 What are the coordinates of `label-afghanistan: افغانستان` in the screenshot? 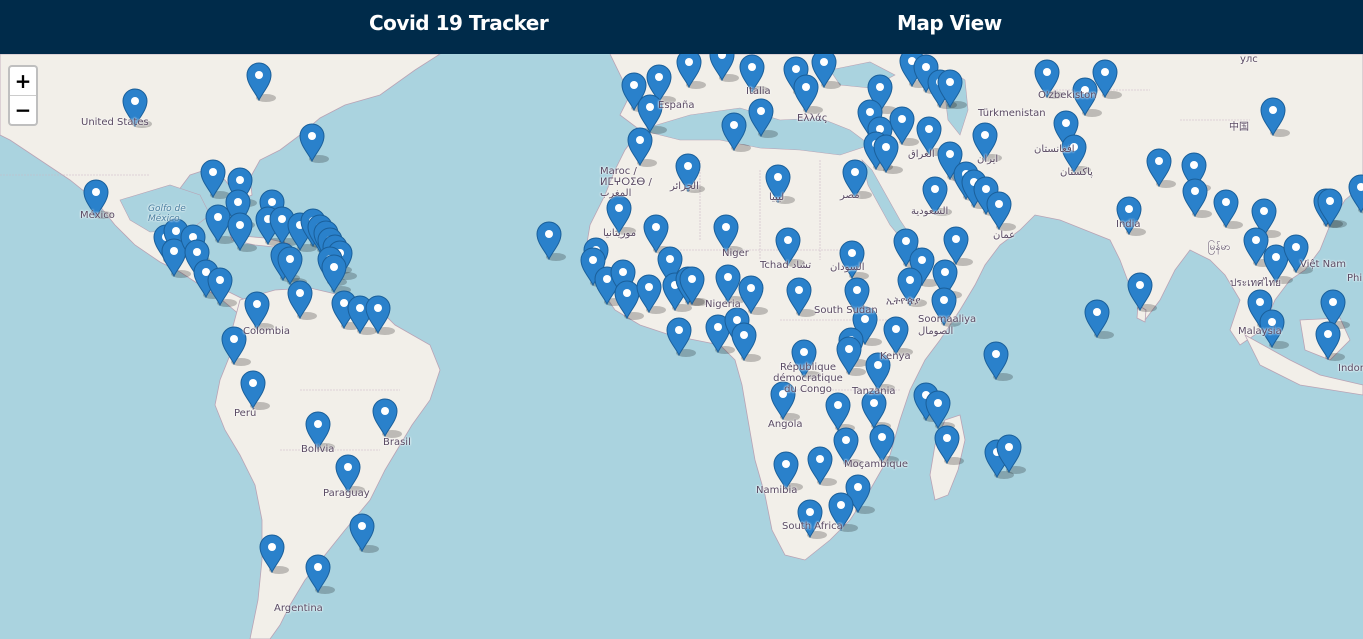 It's located at (1054, 149).